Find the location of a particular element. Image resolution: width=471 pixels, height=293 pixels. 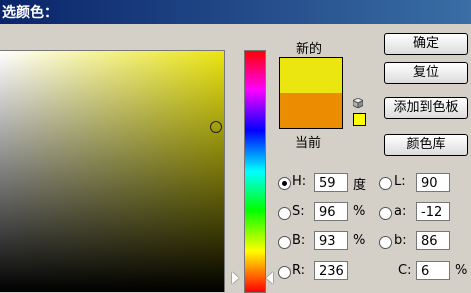

red-field: 236 is located at coordinates (331, 270).